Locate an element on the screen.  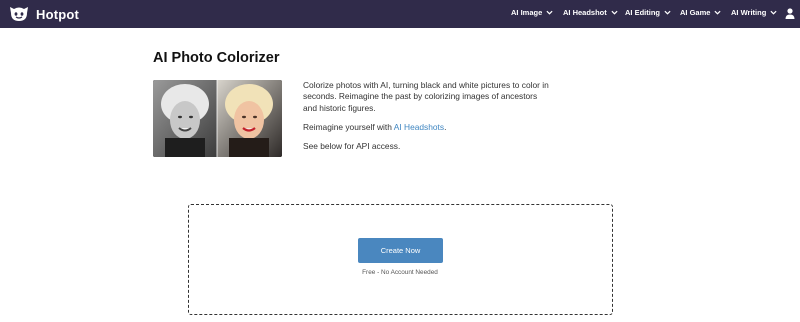
brand: Hotpot is located at coordinates (43, 14).